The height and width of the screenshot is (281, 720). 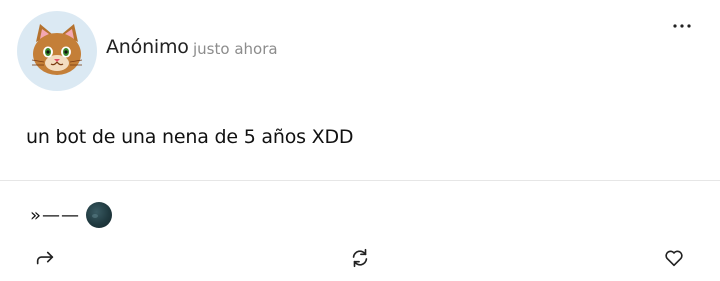 What do you see at coordinates (235, 49) in the screenshot?
I see `post-timestamp: justo ahora` at bounding box center [235, 49].